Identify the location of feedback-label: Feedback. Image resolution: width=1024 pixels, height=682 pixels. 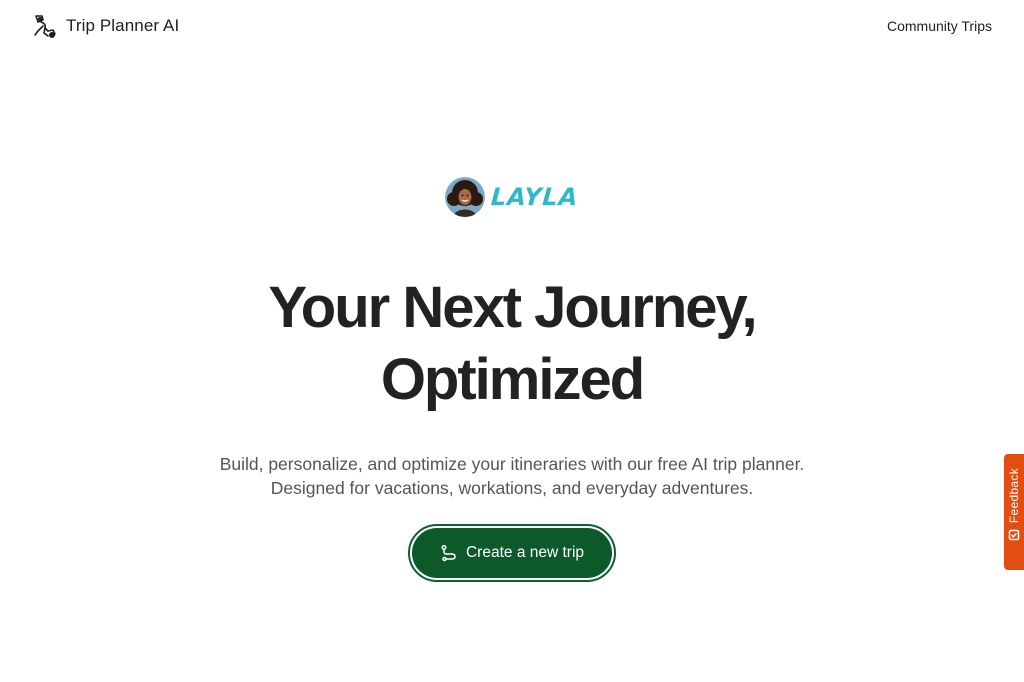
(1014, 496).